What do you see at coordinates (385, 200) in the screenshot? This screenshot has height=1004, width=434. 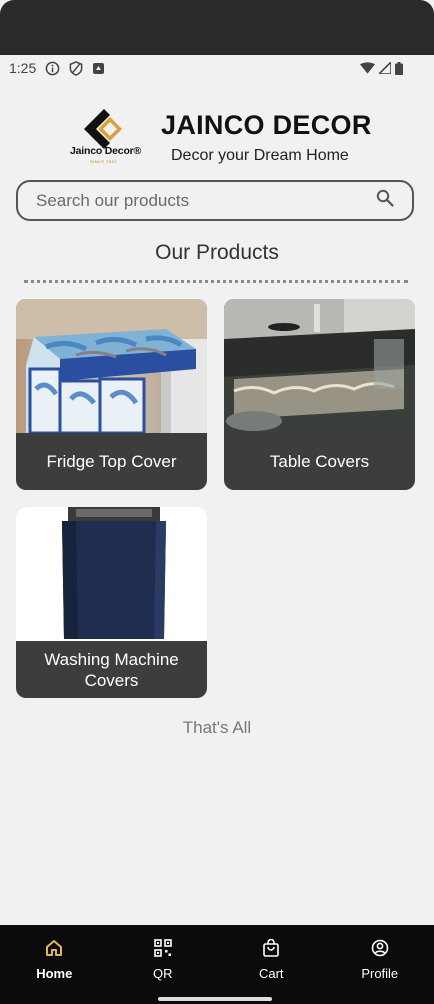 I see `search-icon` at bounding box center [385, 200].